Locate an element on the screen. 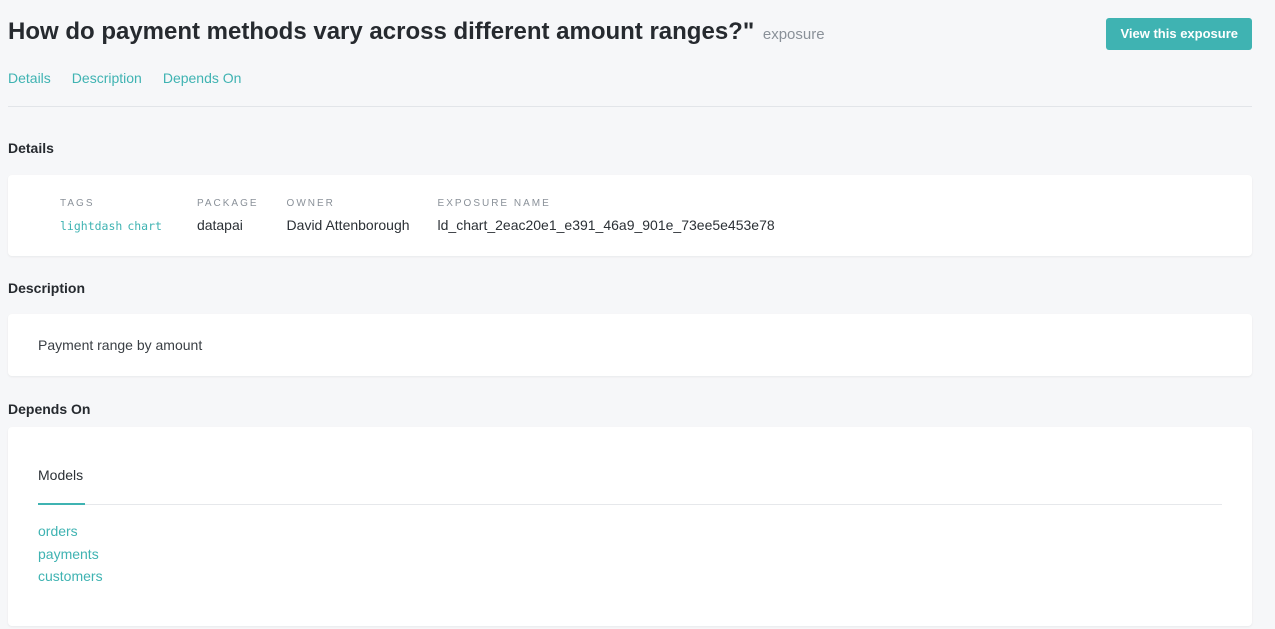 Image resolution: width=1275 pixels, height=629 pixels. nav-link-description: Description is located at coordinates (107, 78).